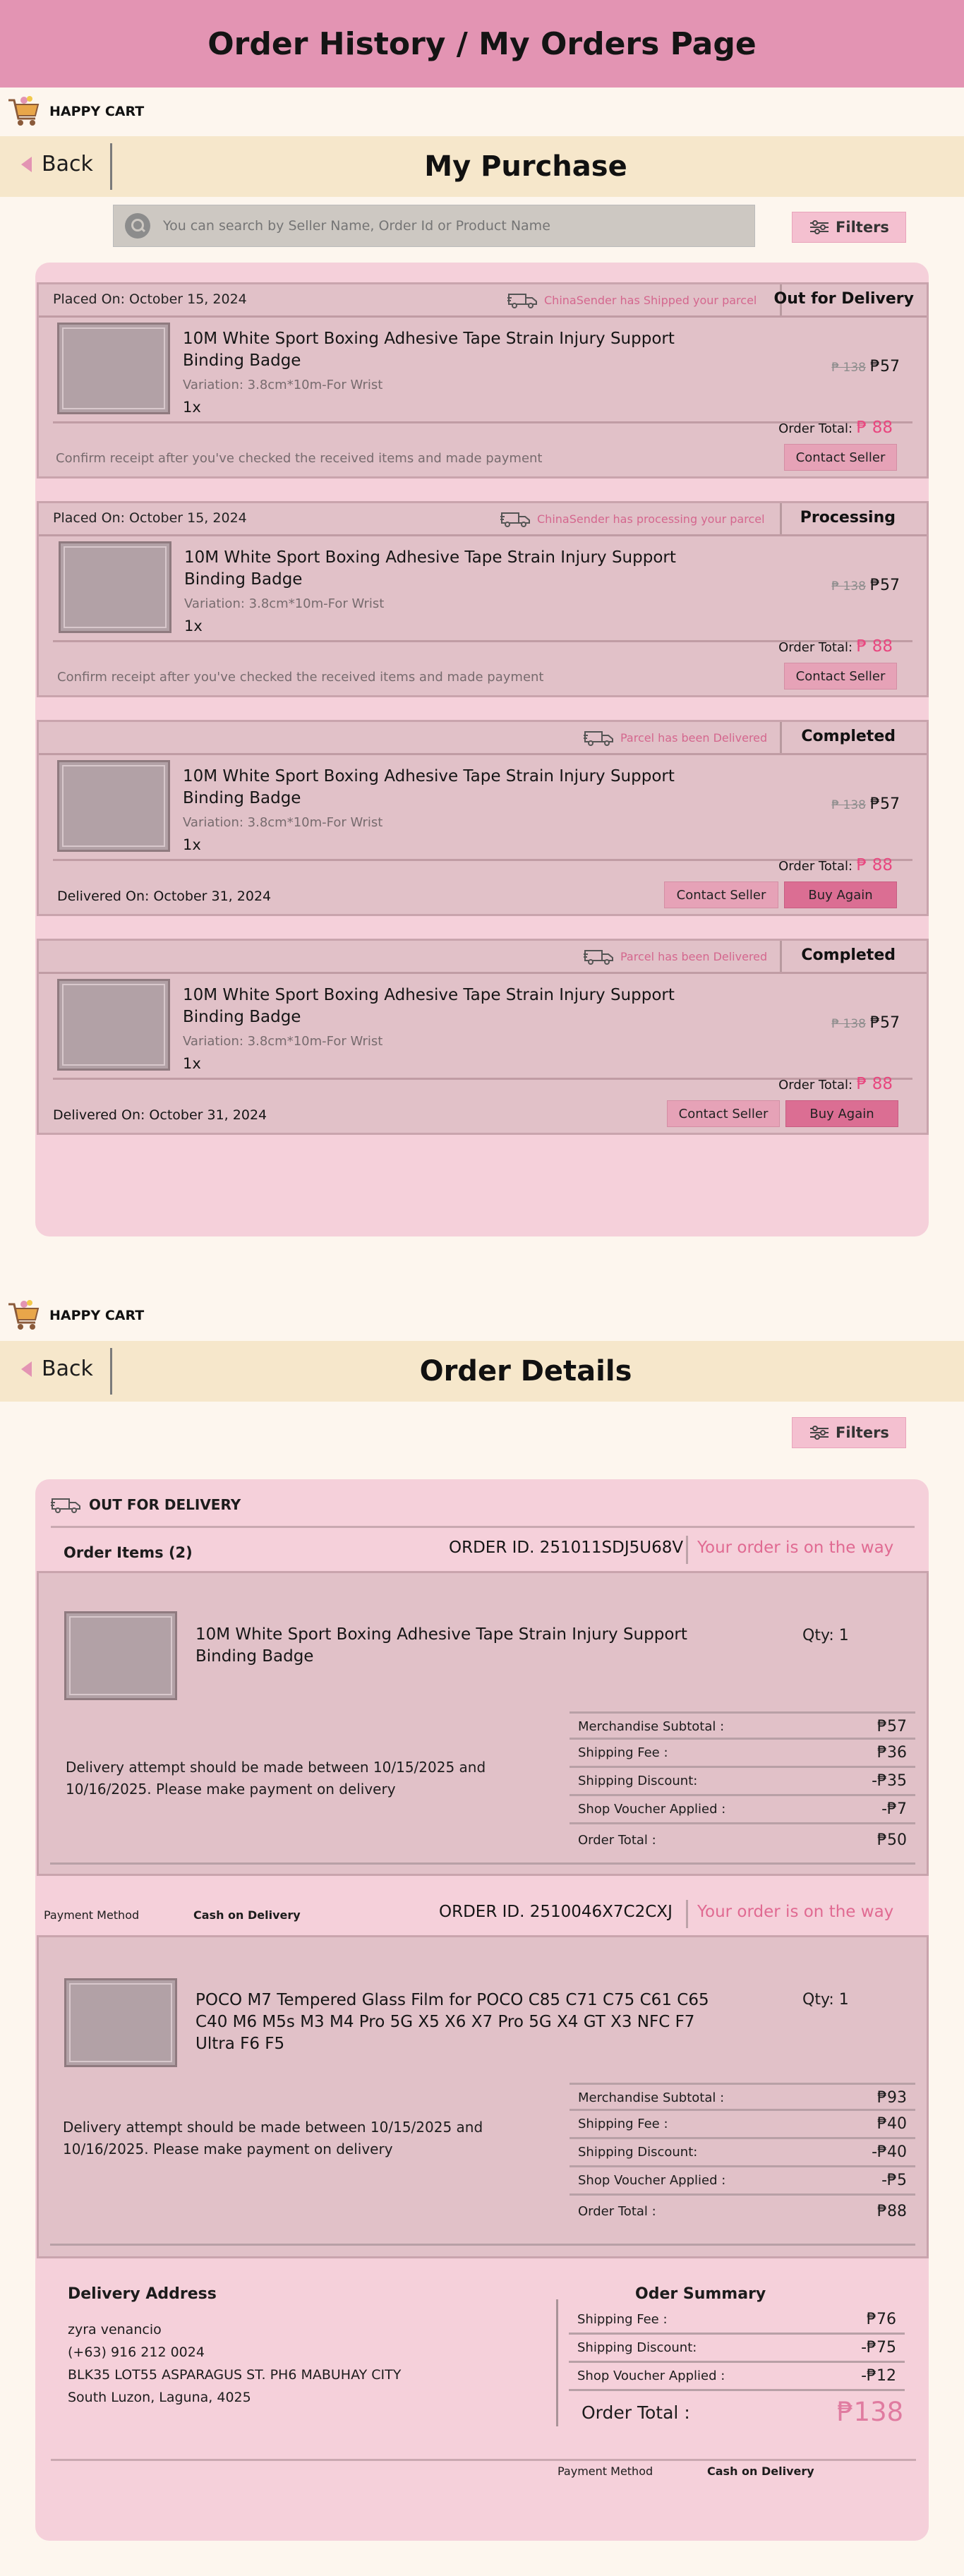 Image resolution: width=964 pixels, height=2576 pixels. What do you see at coordinates (737, 2320) in the screenshot?
I see `summary-row: Shipping Fee : ₱76` at bounding box center [737, 2320].